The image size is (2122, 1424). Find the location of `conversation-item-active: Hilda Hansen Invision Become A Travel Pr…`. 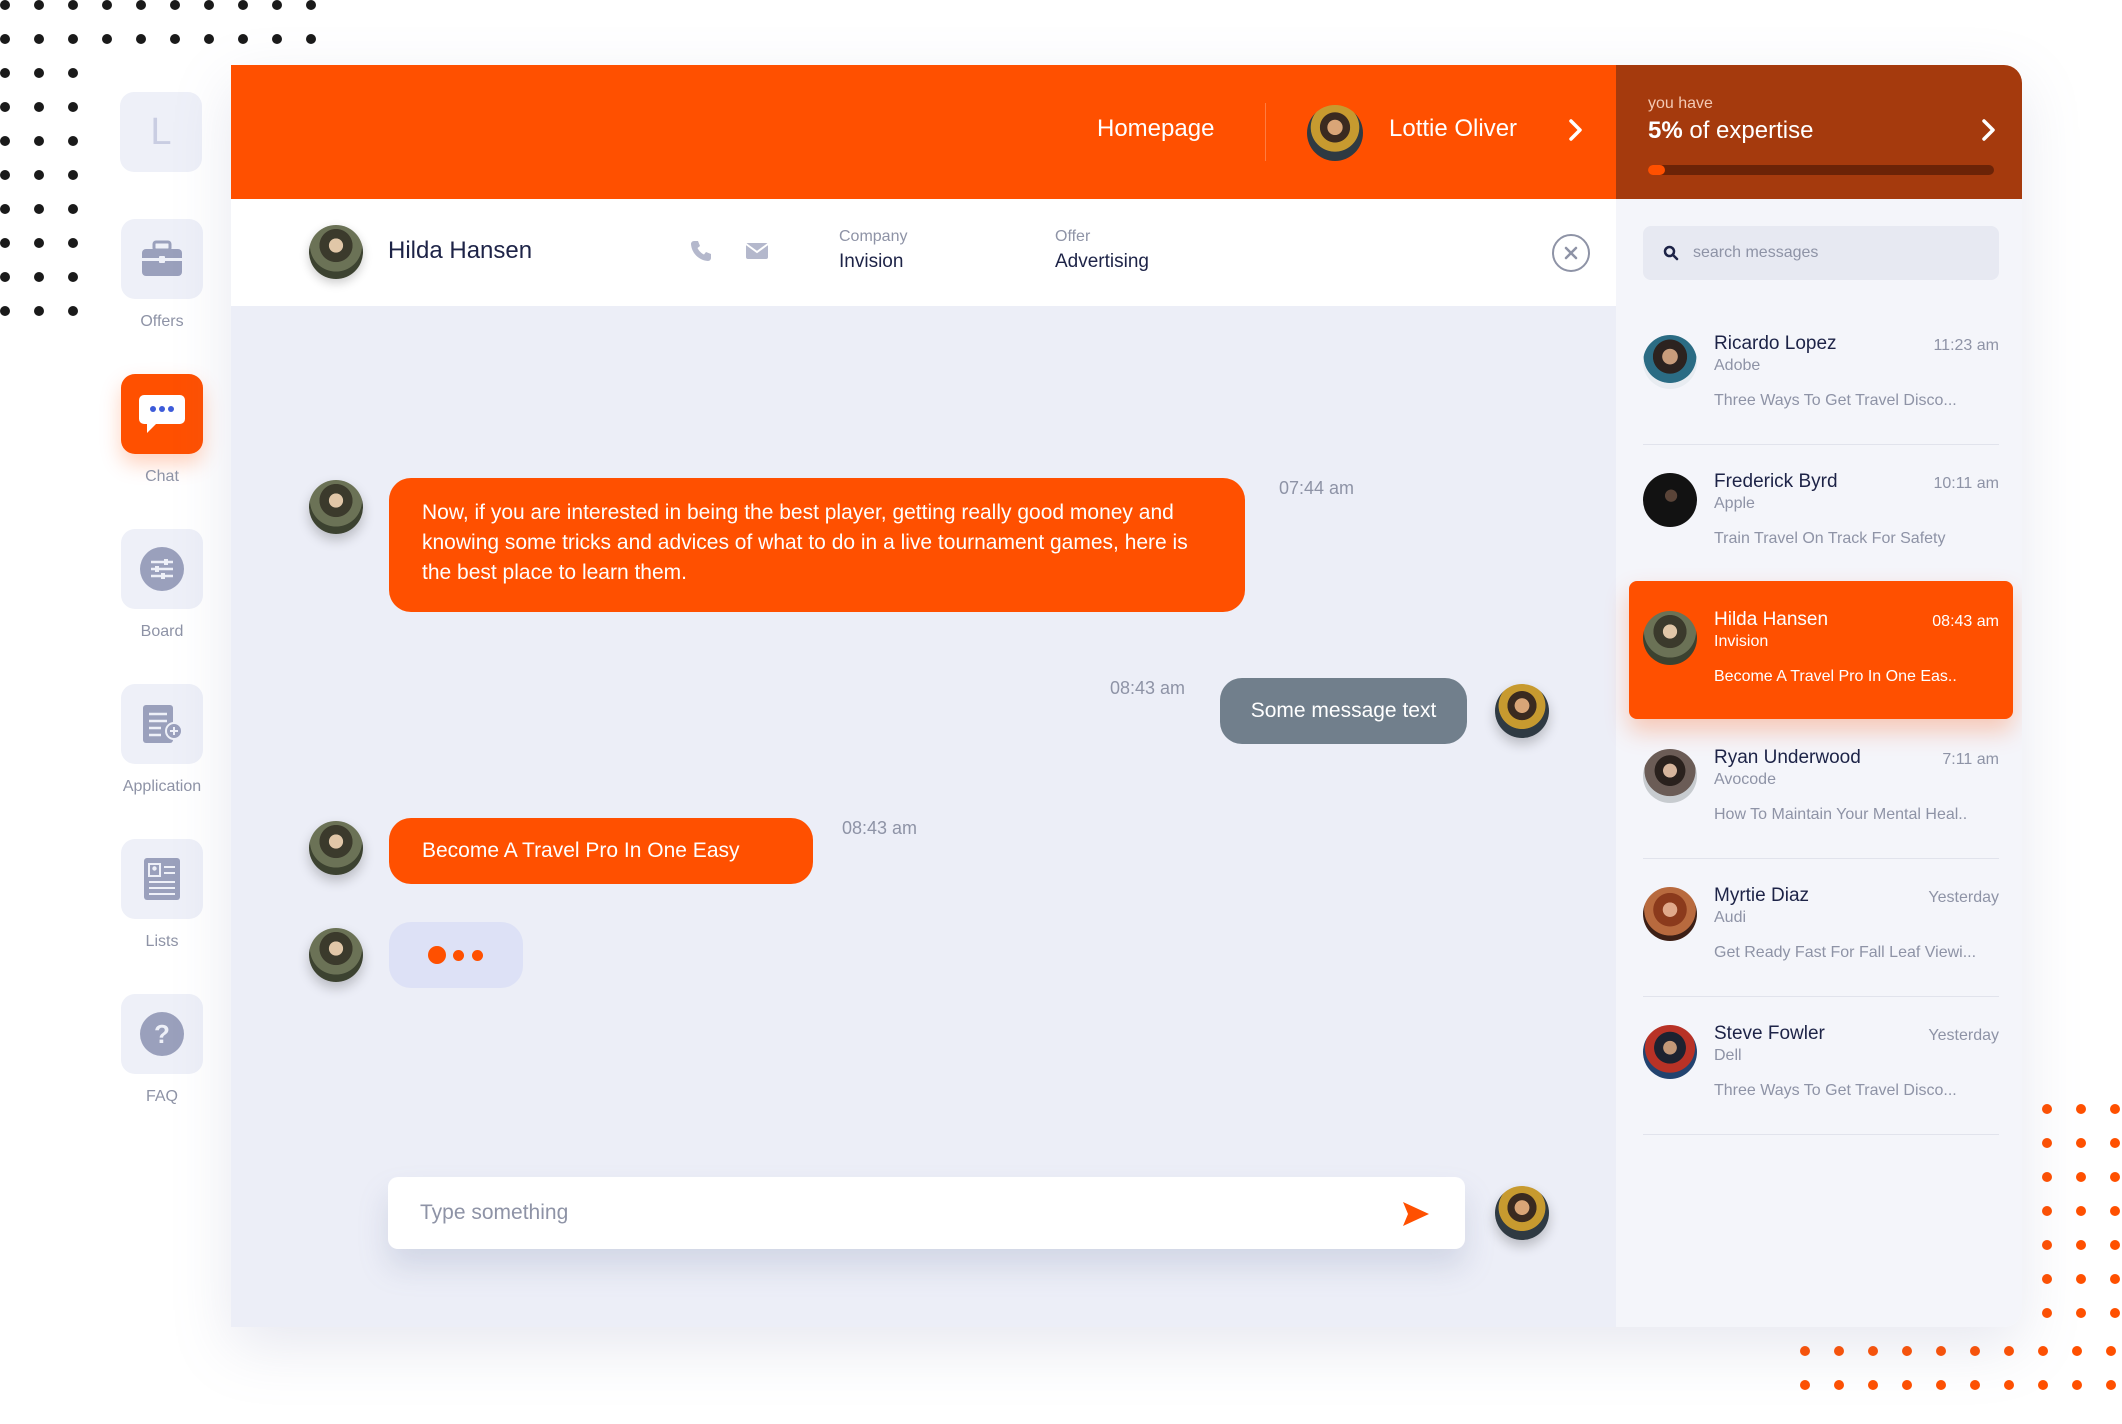

conversation-item-active: Hilda Hansen Invision Become A Travel Pr… is located at coordinates (1821, 650).